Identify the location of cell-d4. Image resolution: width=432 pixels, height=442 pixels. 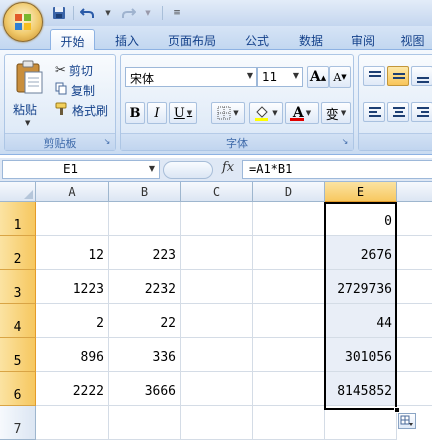
(289, 321).